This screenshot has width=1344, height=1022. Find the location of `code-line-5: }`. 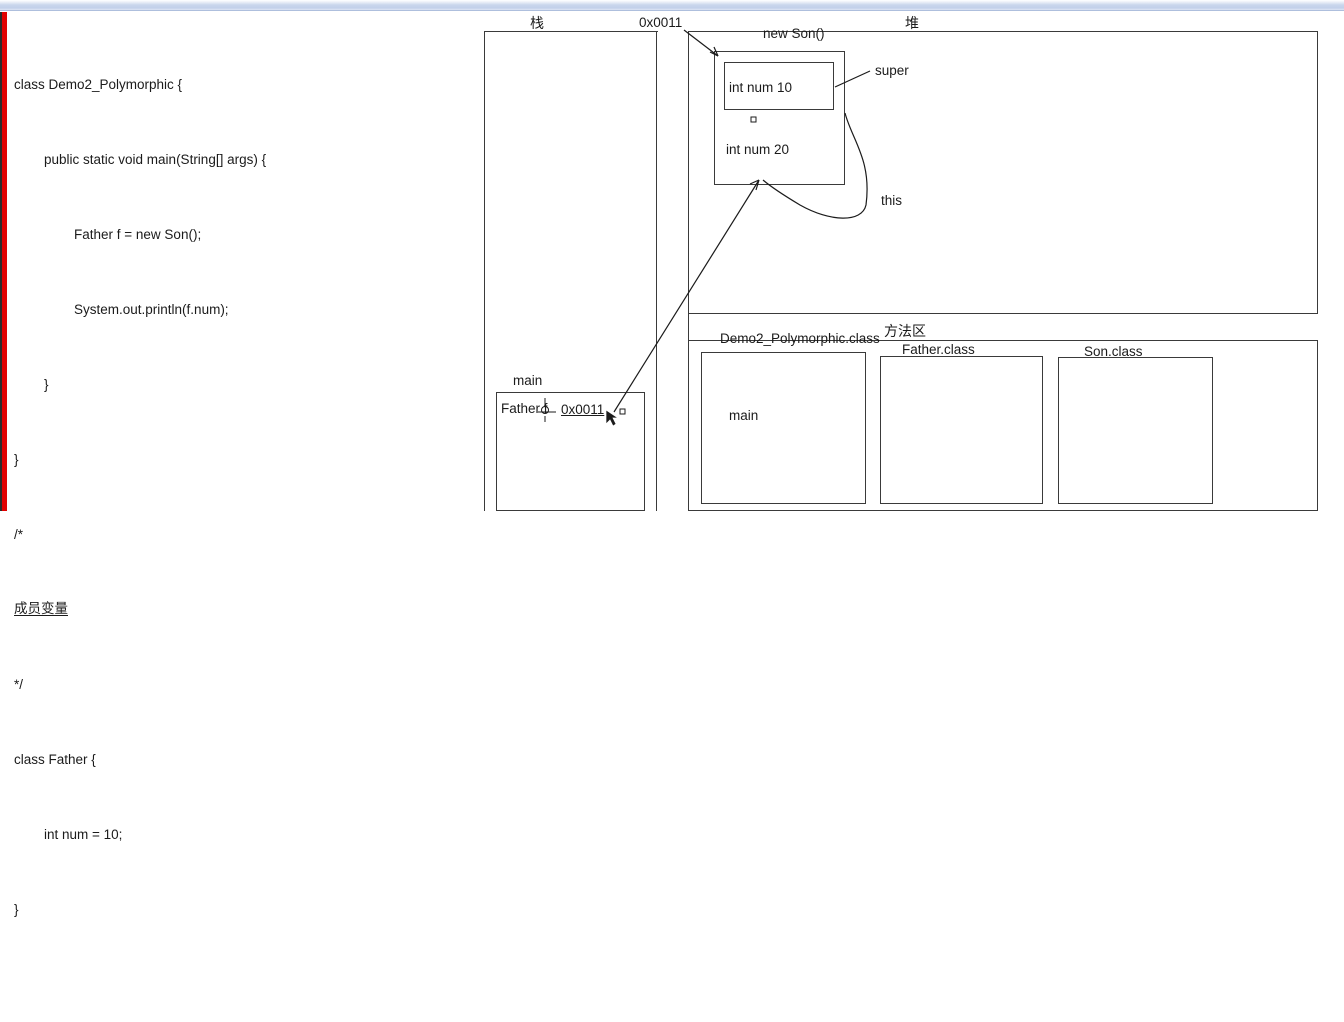

code-line-5: } is located at coordinates (16, 459).